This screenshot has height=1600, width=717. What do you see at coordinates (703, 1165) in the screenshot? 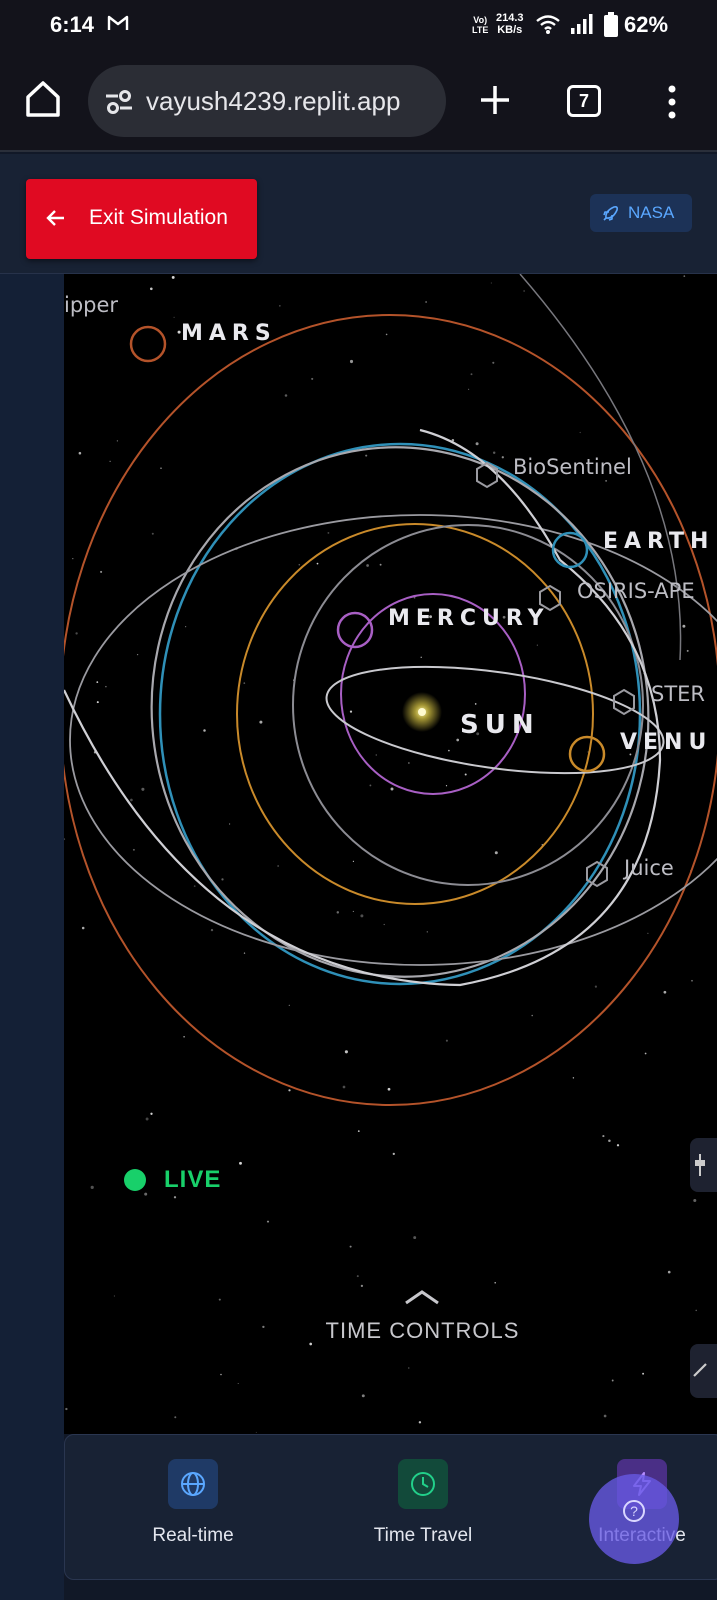
I see `sliders-button` at bounding box center [703, 1165].